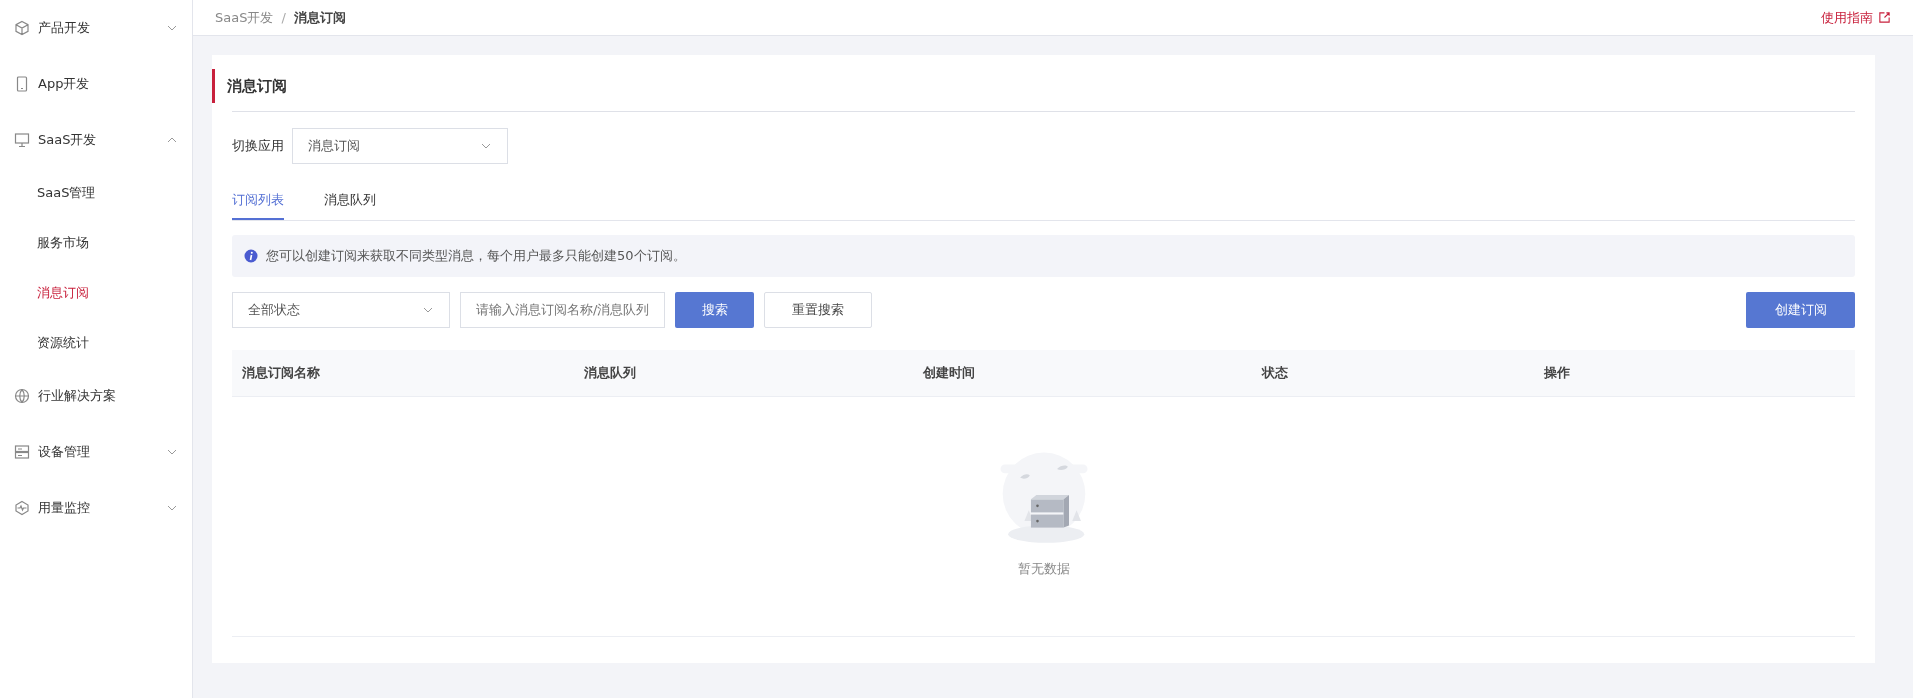 Image resolution: width=1913 pixels, height=698 pixels. Describe the element at coordinates (96, 396) in the screenshot. I see `sidebar-item: 行业解决方案` at that location.